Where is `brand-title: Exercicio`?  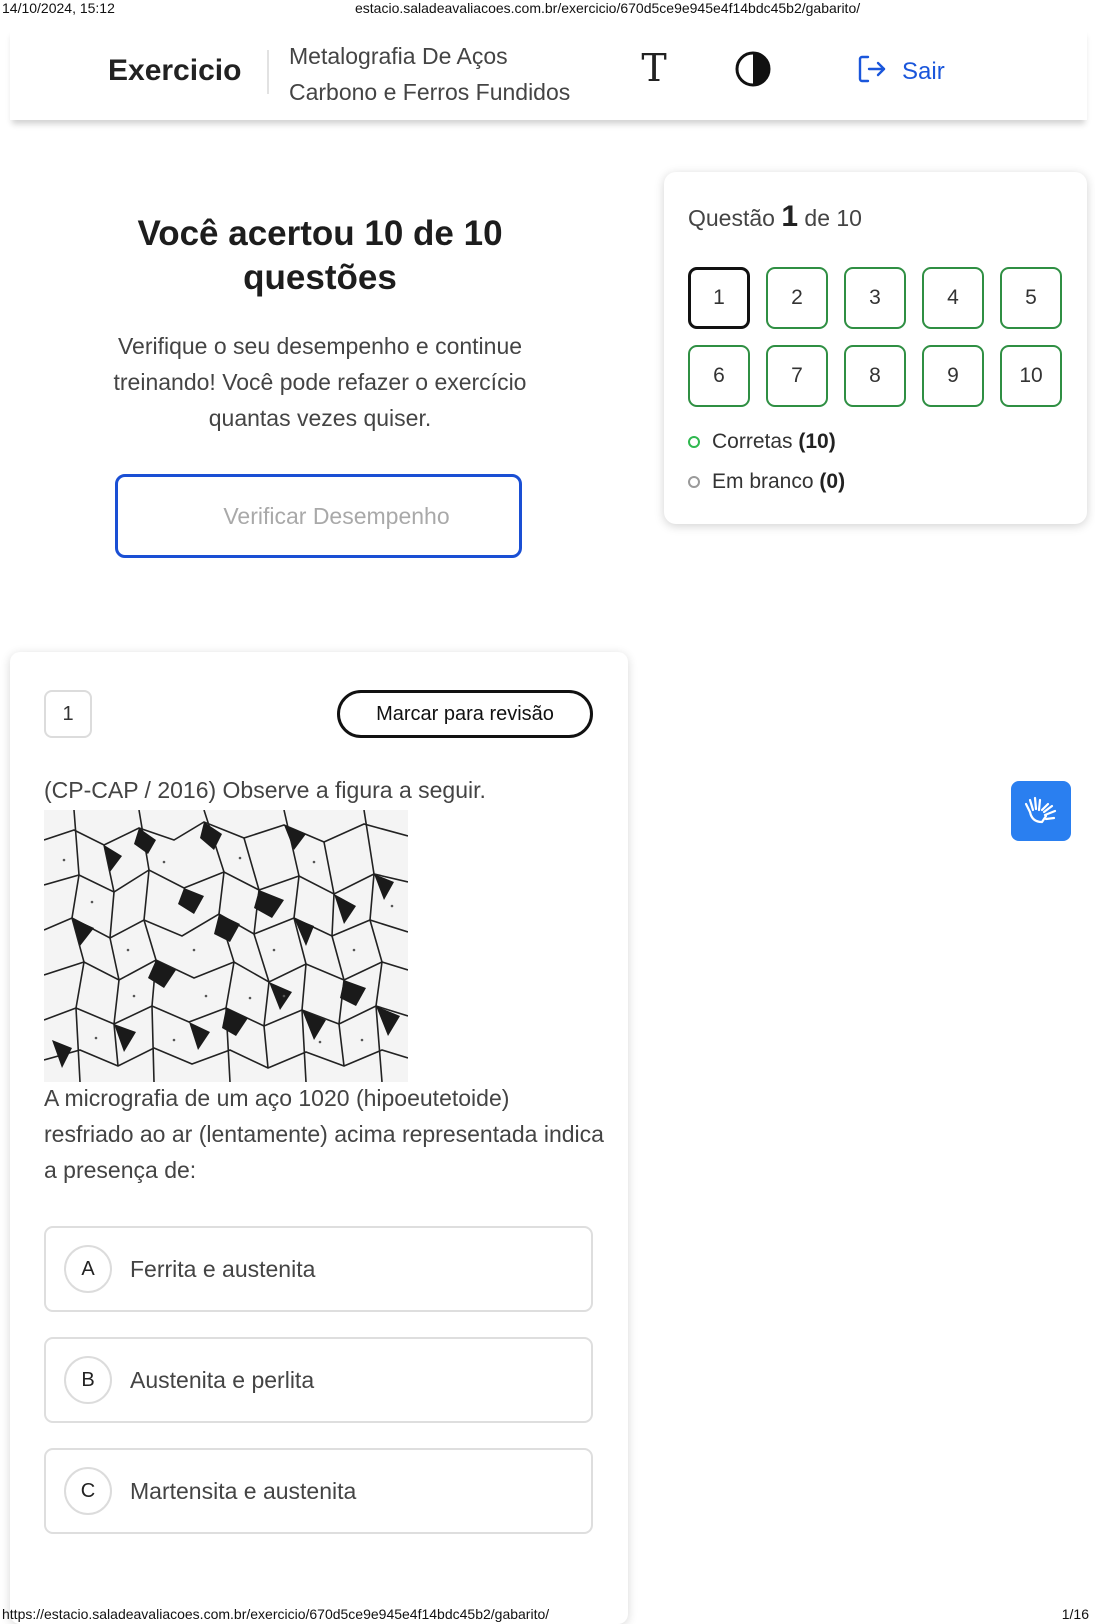 brand-title: Exercicio is located at coordinates (175, 70).